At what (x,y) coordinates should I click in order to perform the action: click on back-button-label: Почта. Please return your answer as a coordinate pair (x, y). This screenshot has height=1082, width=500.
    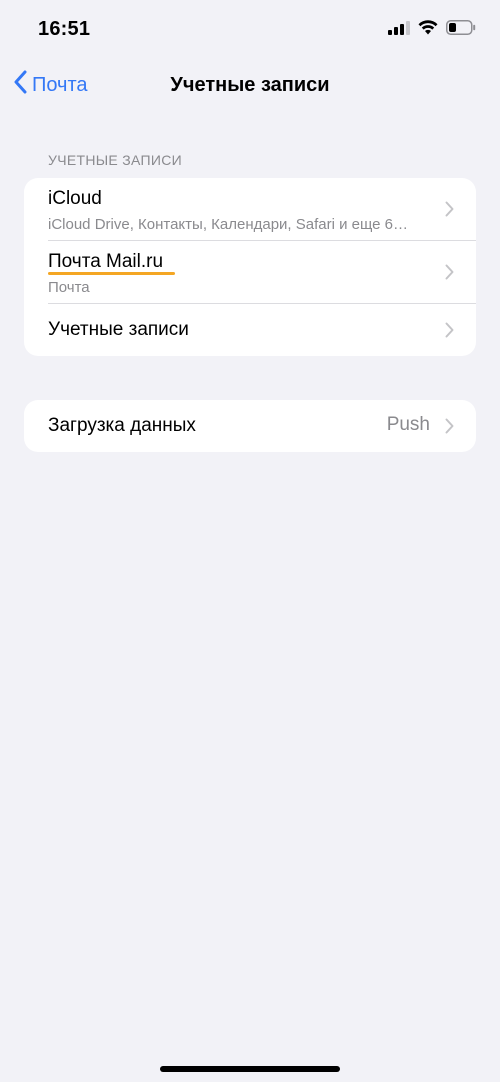
    Looking at the image, I should click on (60, 84).